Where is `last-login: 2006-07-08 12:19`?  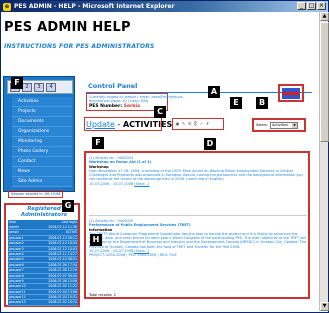 last-login: 2006-07-08 12:19 is located at coordinates (62, 270).